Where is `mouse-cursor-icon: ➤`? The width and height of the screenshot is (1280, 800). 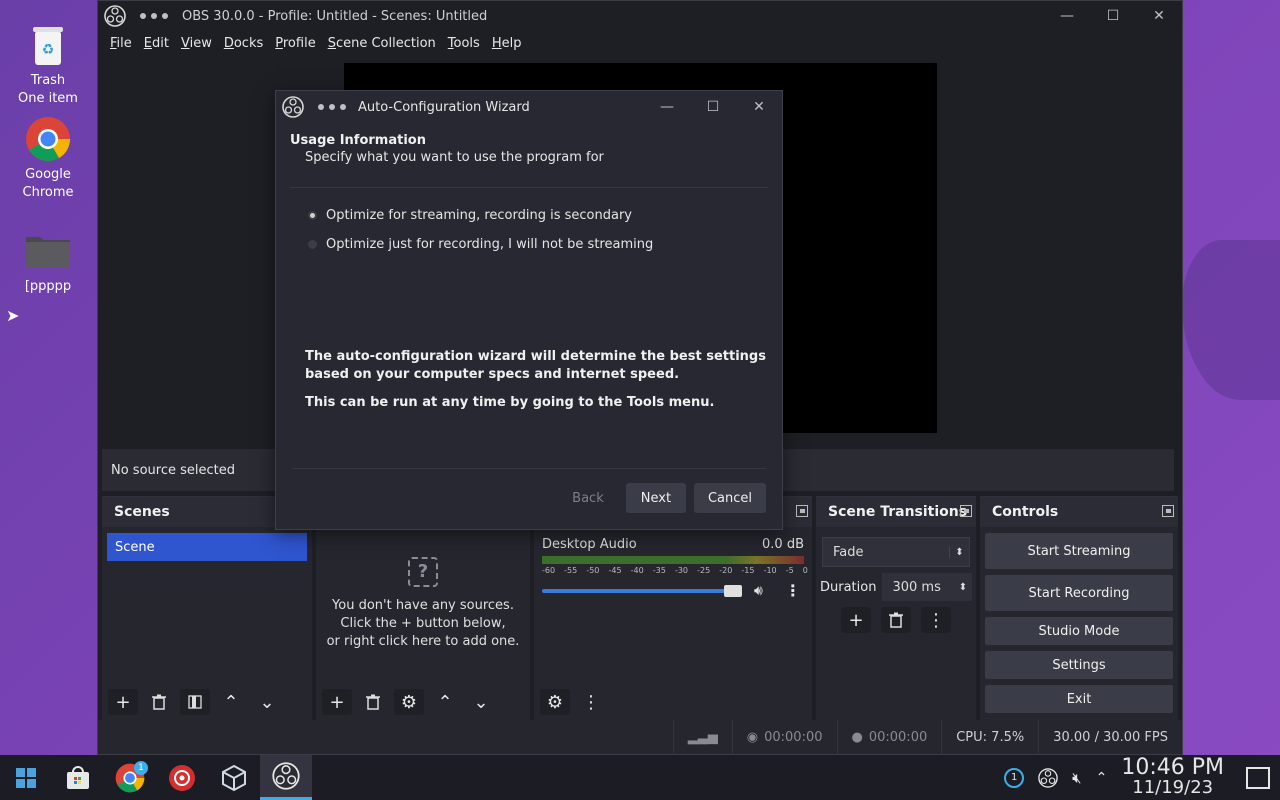 mouse-cursor-icon: ➤ is located at coordinates (13, 315).